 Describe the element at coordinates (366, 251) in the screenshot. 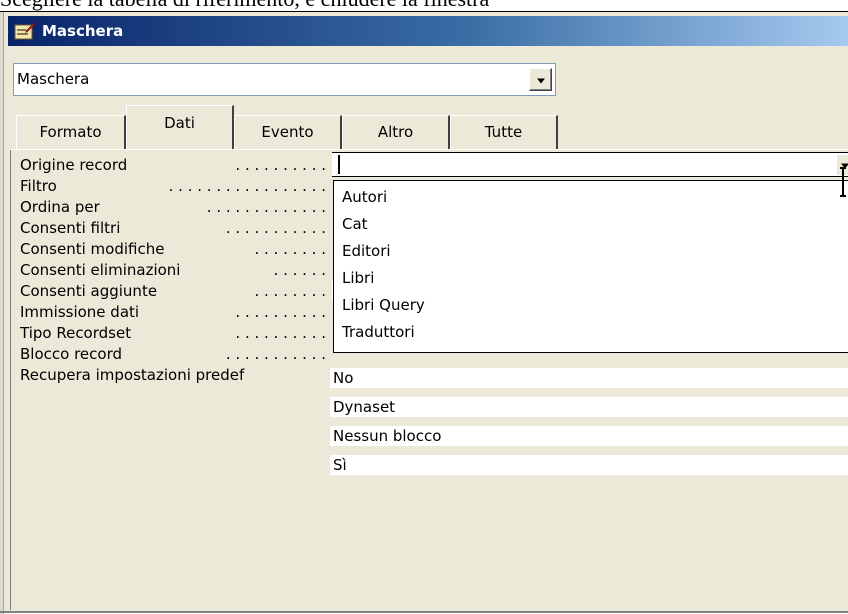

I see `dropdown-option-editori: Editori` at that location.